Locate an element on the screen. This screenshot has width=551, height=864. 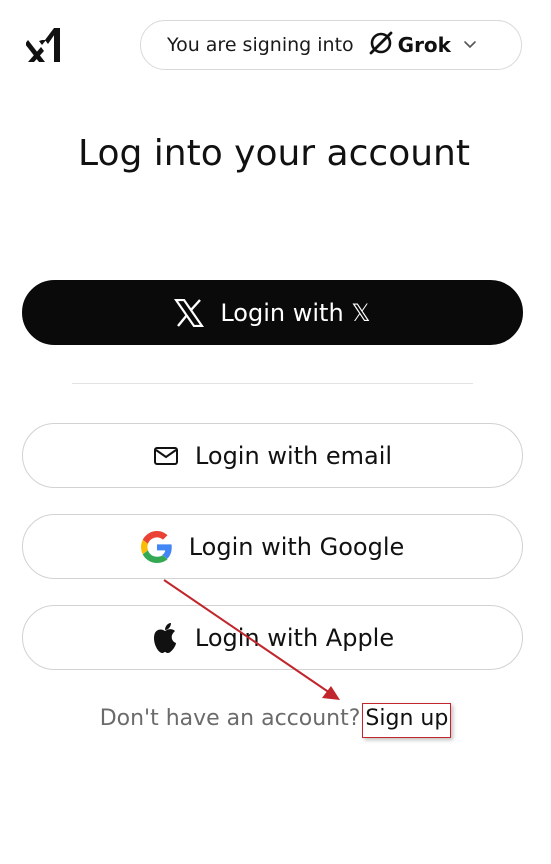
login-with-x-button: Login with 𝕏 is located at coordinates (272, 312).